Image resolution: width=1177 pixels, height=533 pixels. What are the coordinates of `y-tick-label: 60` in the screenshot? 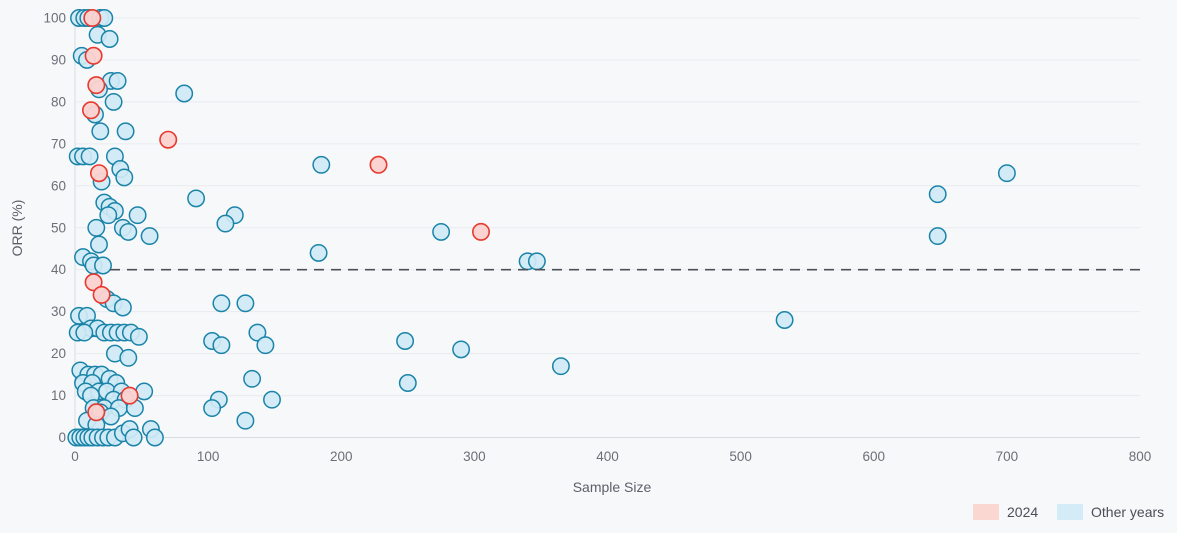 It's located at (58, 185).